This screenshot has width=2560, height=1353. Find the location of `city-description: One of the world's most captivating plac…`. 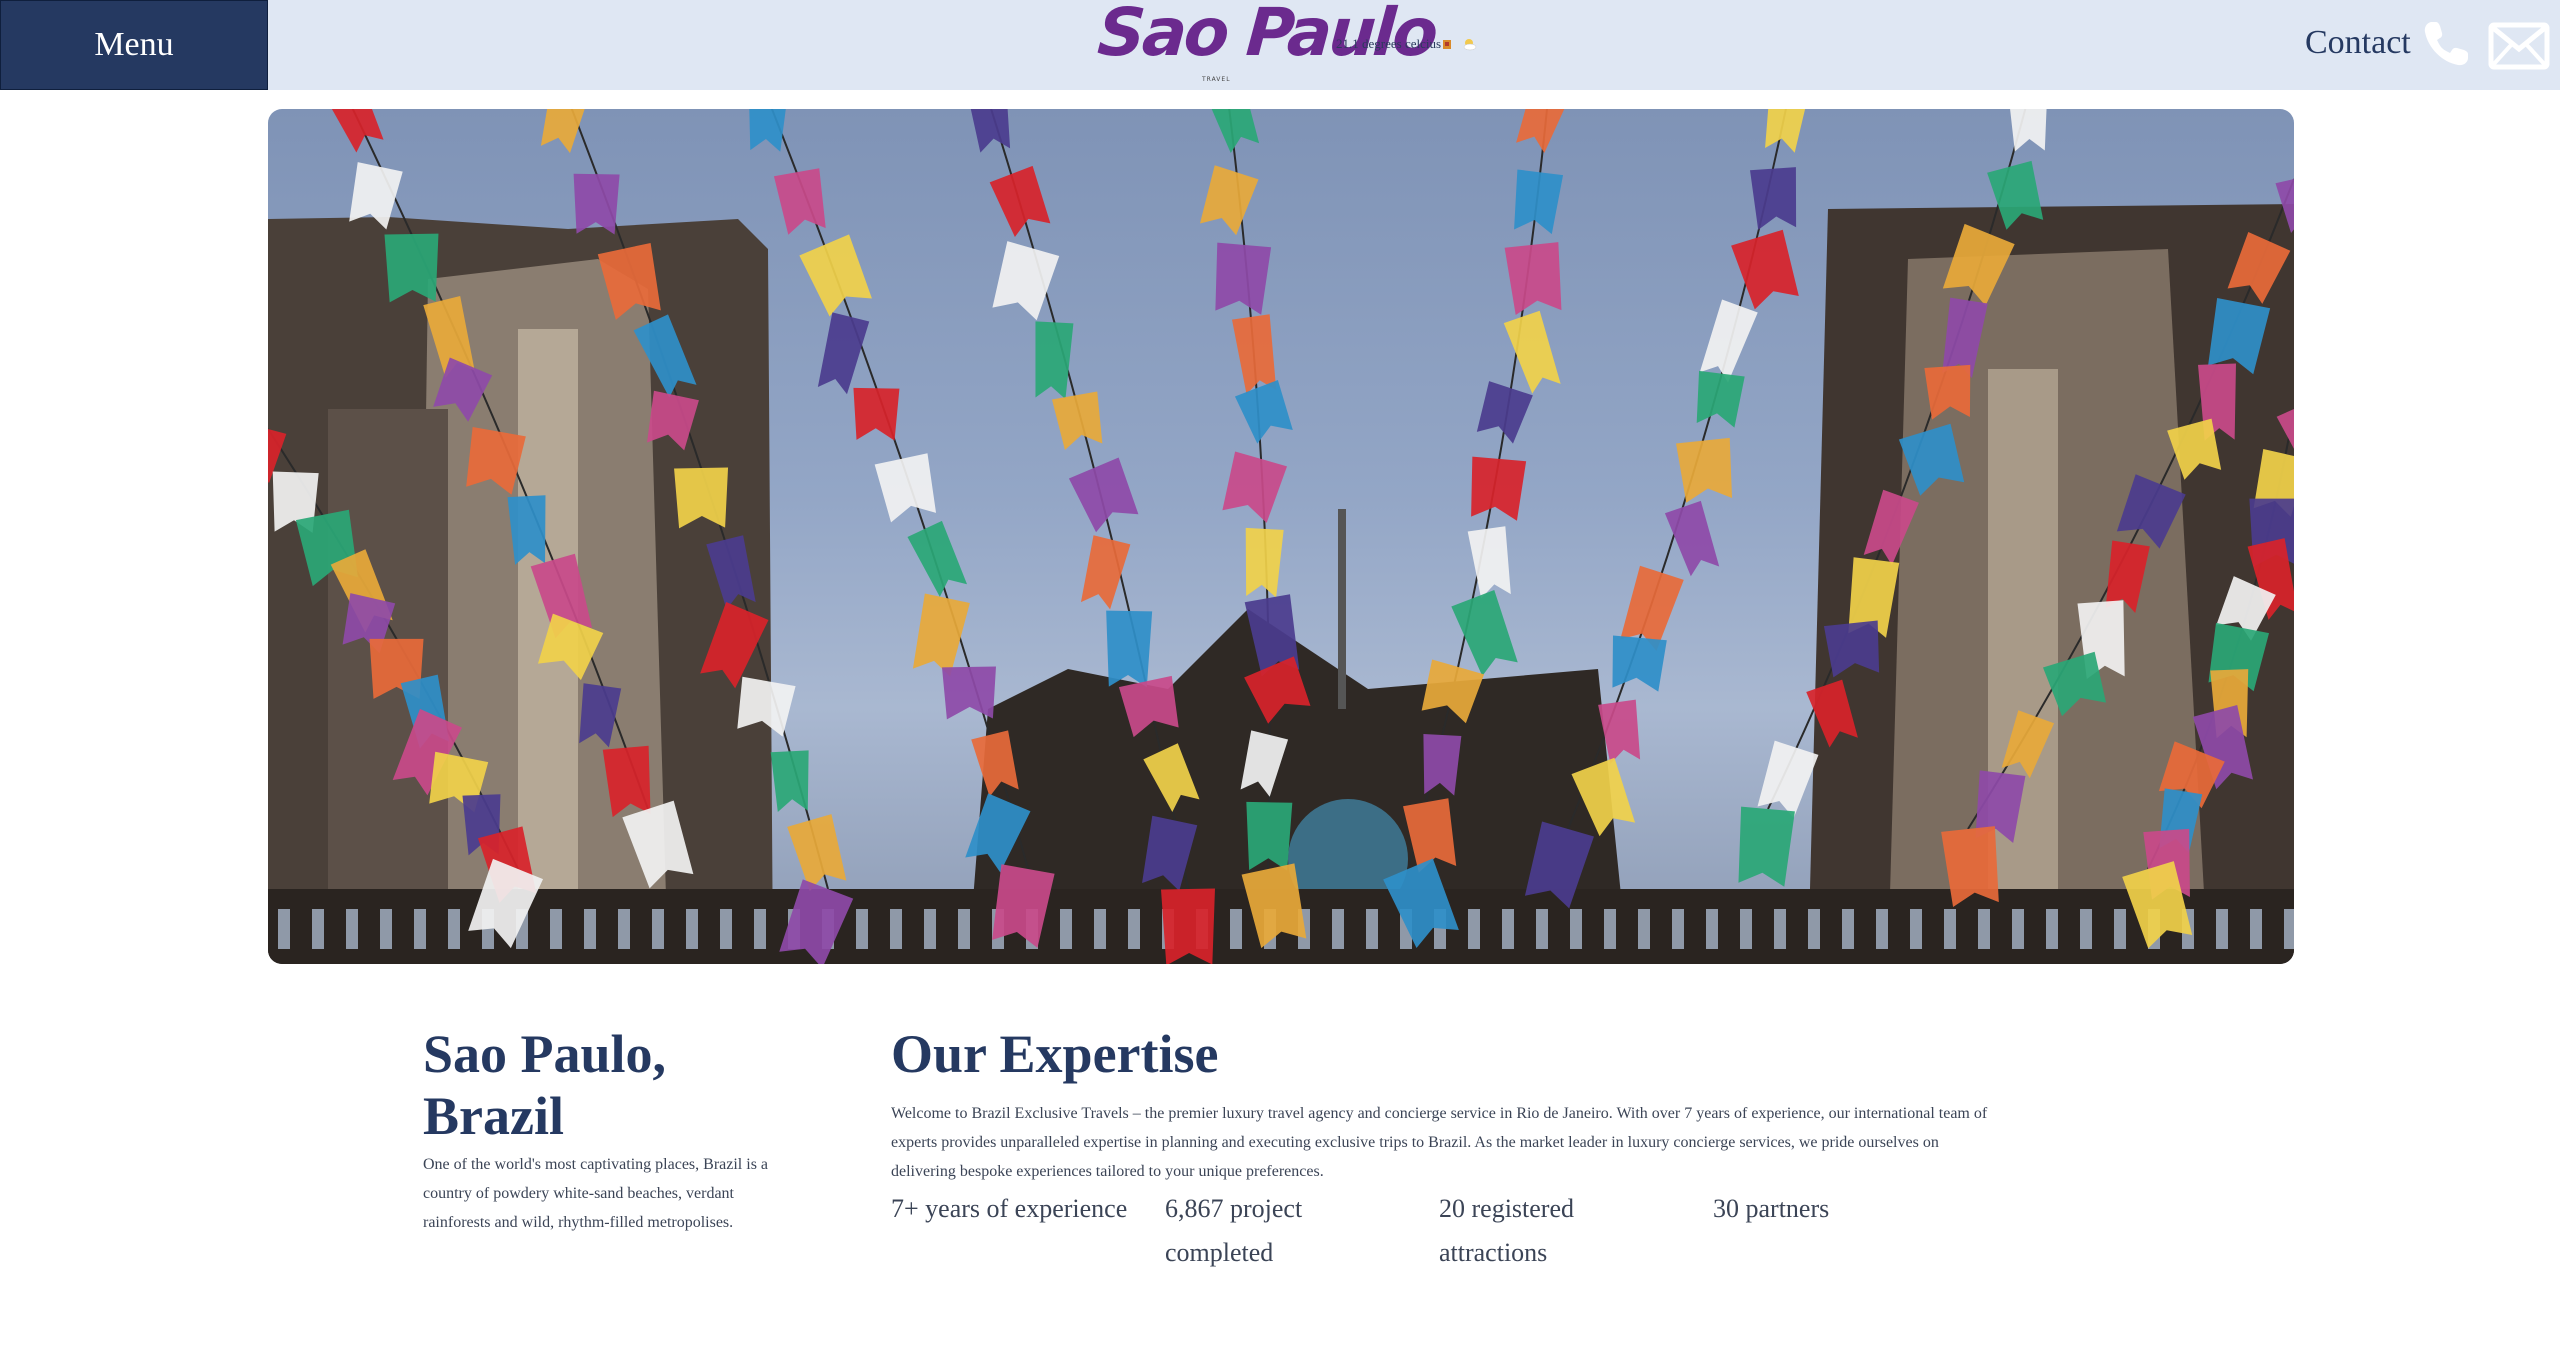

city-description: One of the world's most captivating plac… is located at coordinates (596, 1193).